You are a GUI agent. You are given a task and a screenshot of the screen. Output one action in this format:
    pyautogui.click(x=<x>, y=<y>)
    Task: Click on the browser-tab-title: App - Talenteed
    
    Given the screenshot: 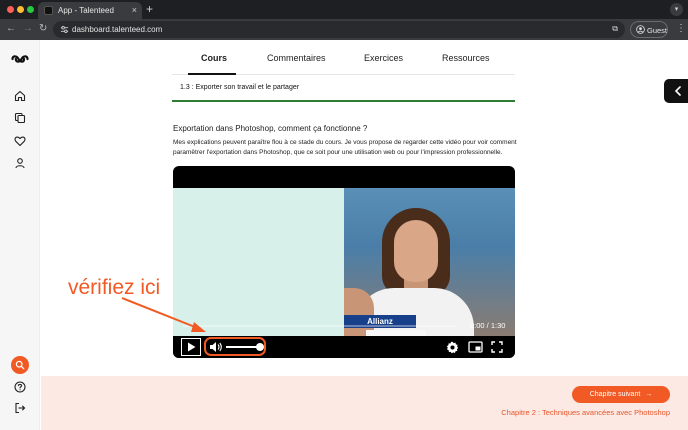 What is the action you would take?
    pyautogui.click(x=86, y=10)
    